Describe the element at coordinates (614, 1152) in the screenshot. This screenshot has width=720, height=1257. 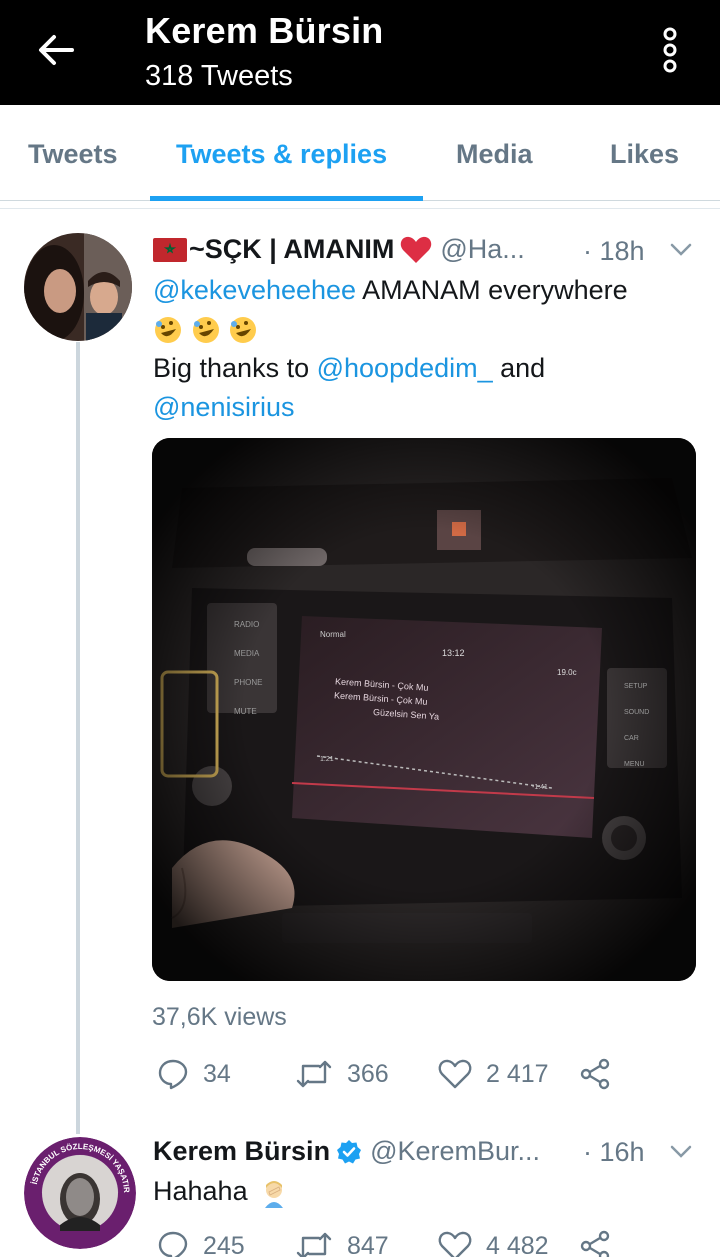
I see `tweet-timestamp: · 16h` at that location.